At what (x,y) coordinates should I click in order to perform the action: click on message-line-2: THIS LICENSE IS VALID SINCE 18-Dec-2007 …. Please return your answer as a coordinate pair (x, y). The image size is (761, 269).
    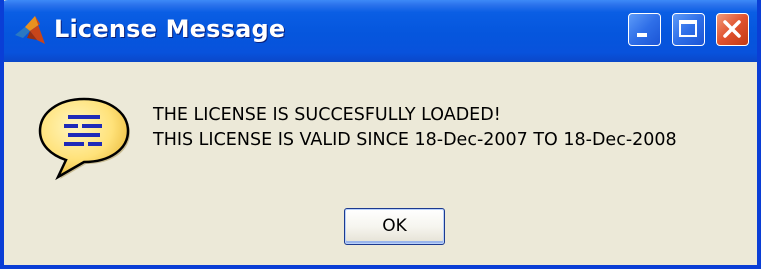
    Looking at the image, I should click on (415, 140).